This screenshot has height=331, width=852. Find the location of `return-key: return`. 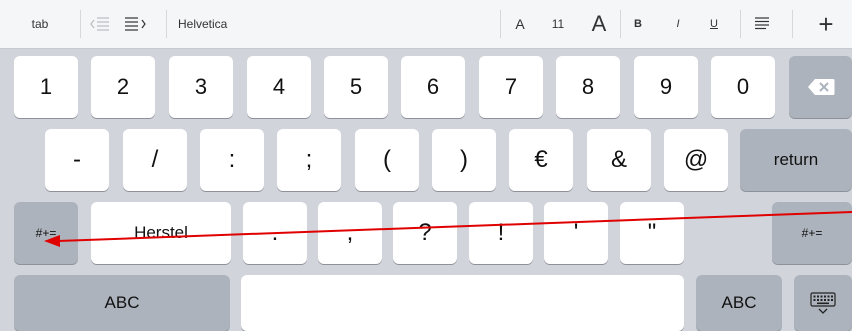

return-key: return is located at coordinates (796, 160).